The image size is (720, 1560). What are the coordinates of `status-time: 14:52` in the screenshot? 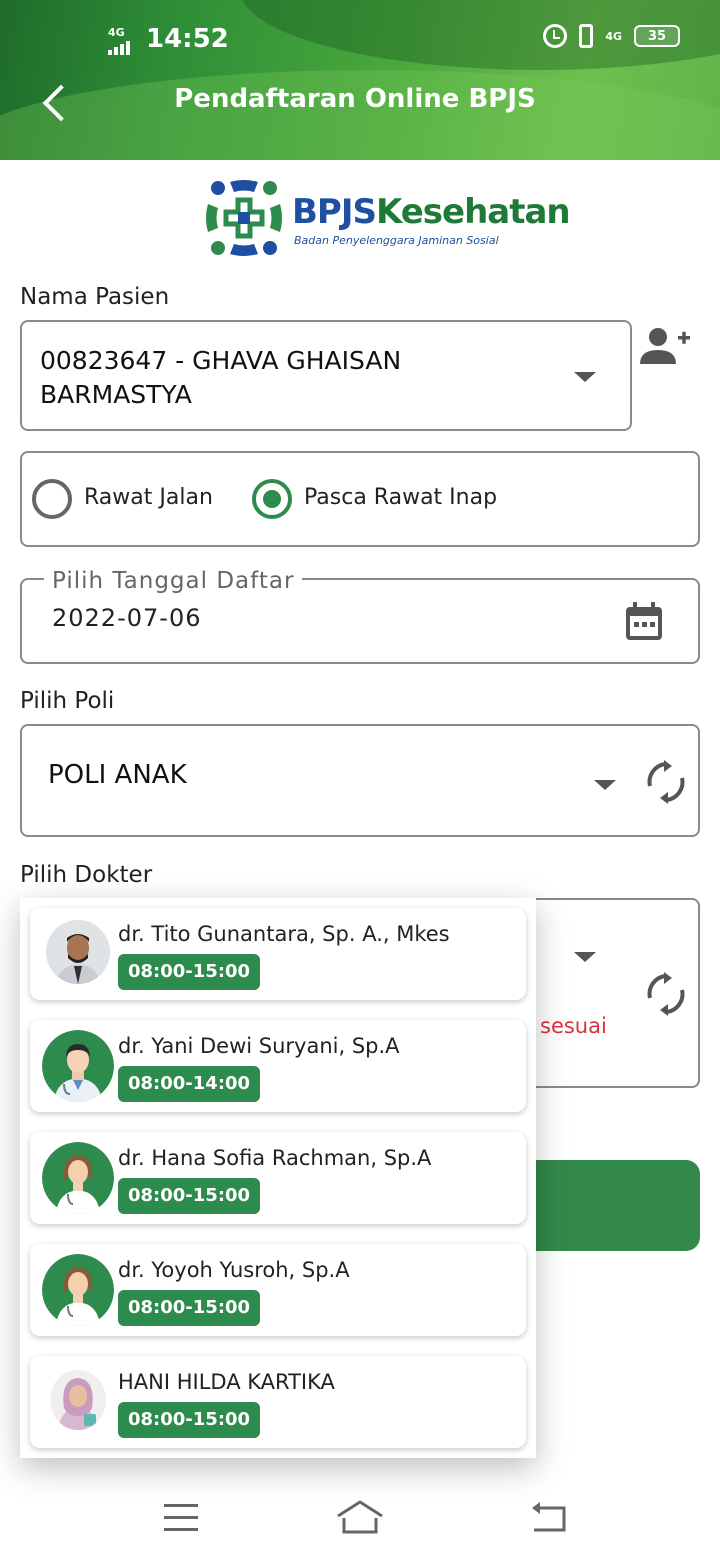 It's located at (187, 39).